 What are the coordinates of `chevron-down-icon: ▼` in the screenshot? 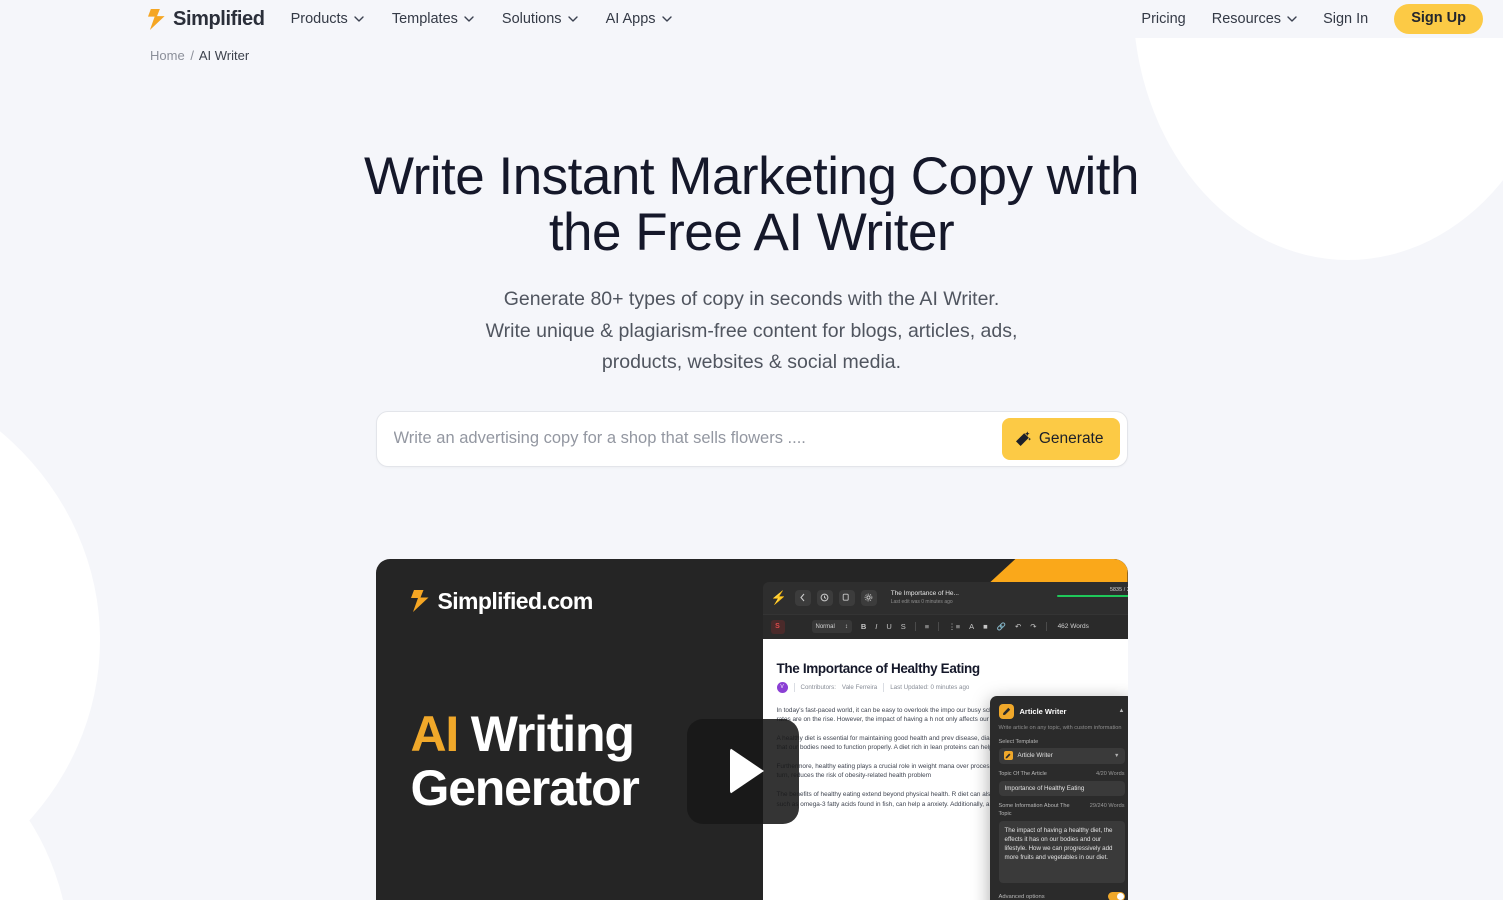 It's located at (1117, 755).